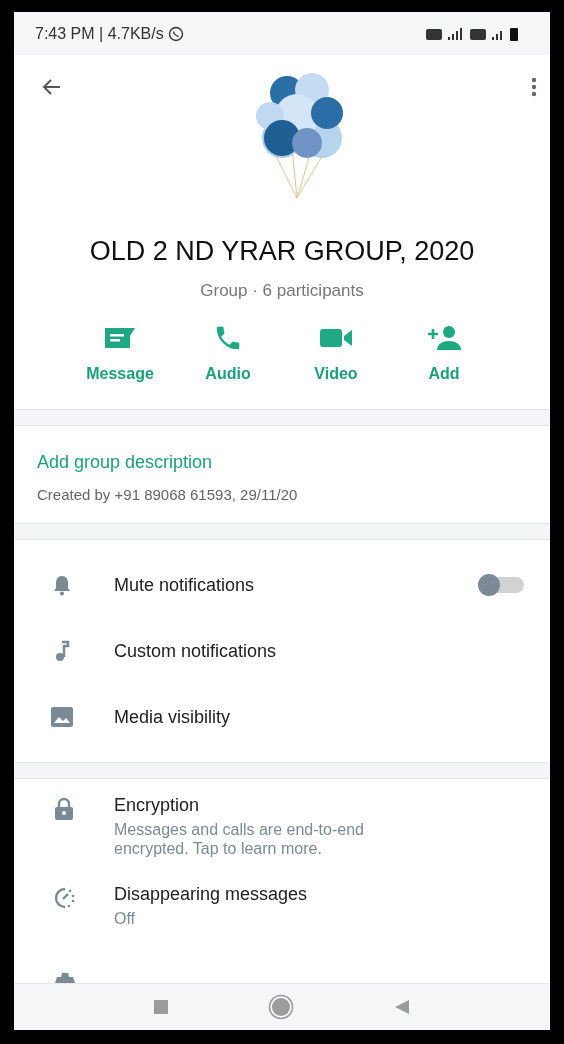 This screenshot has width=564, height=1044. What do you see at coordinates (282, 251) in the screenshot?
I see `group-name: OLD 2 ND YRAR GROUP, 2020` at bounding box center [282, 251].